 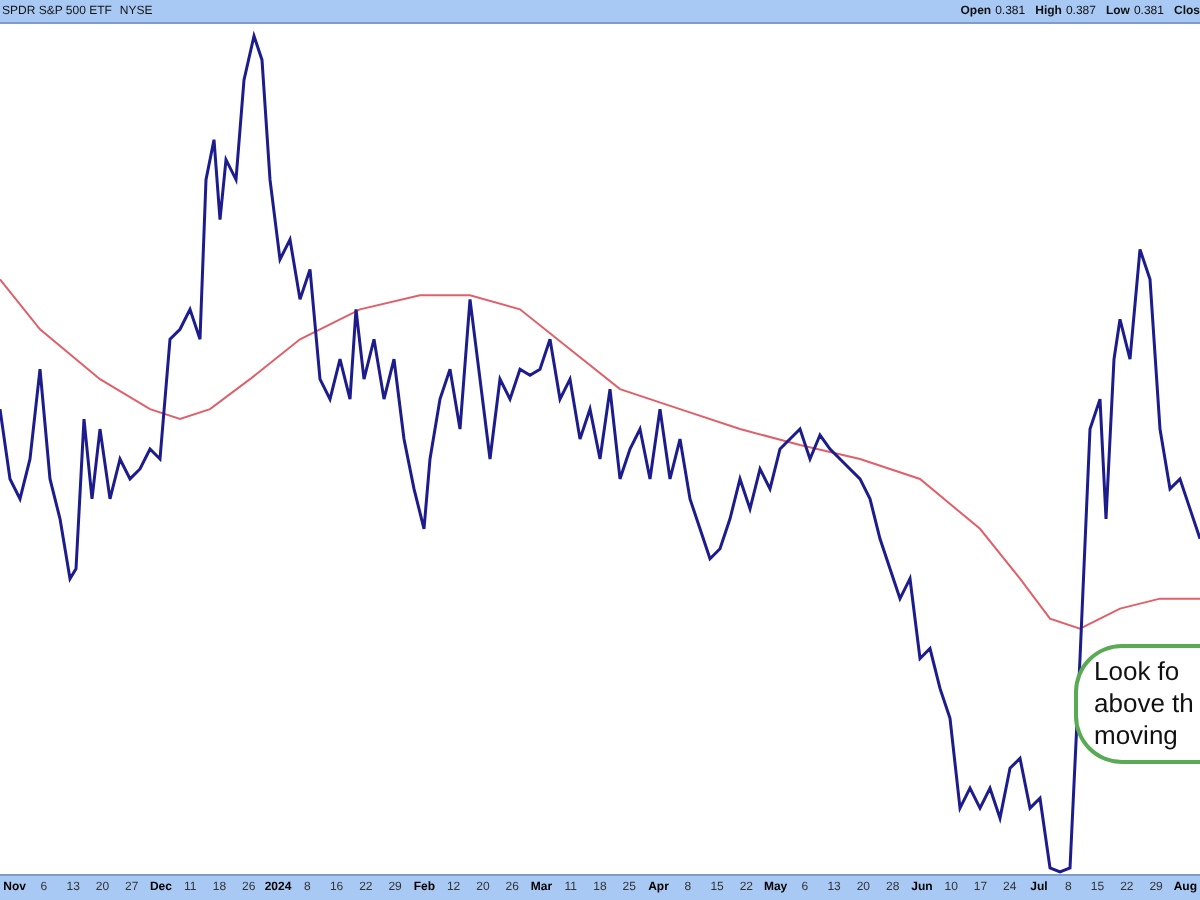 What do you see at coordinates (1144, 704) in the screenshot?
I see `callout-text: above th` at bounding box center [1144, 704].